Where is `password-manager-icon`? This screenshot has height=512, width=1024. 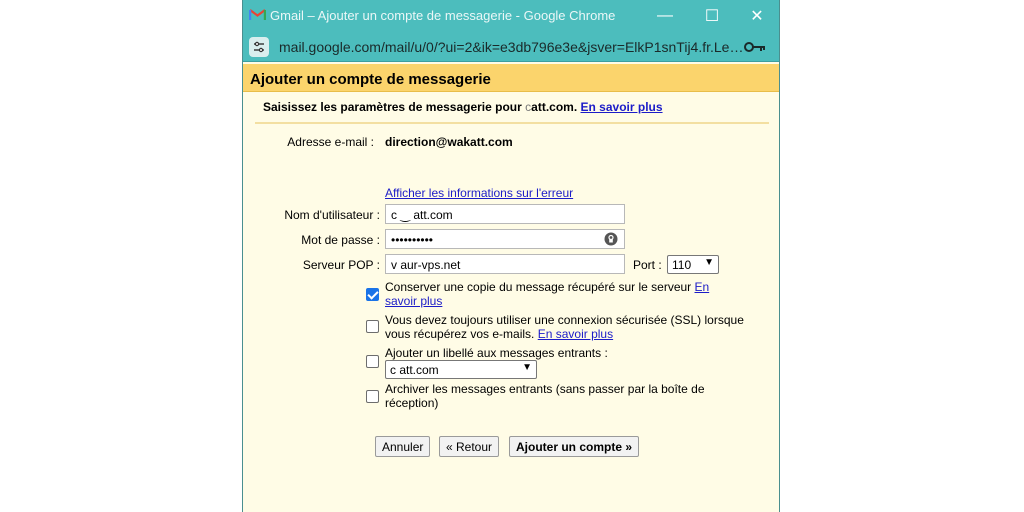 password-manager-icon is located at coordinates (611, 239).